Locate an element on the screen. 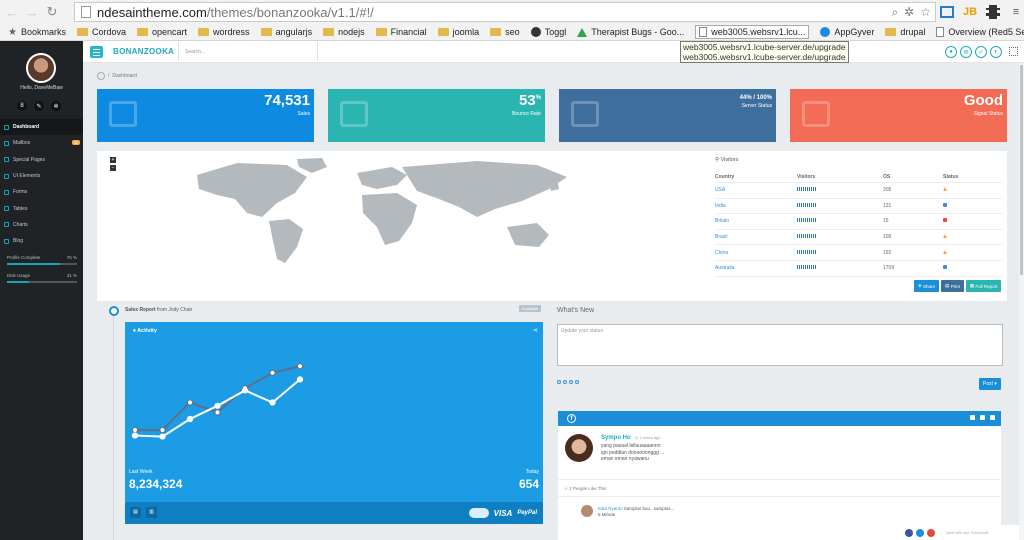  back-arrow-icon: ← is located at coordinates (12, 12).